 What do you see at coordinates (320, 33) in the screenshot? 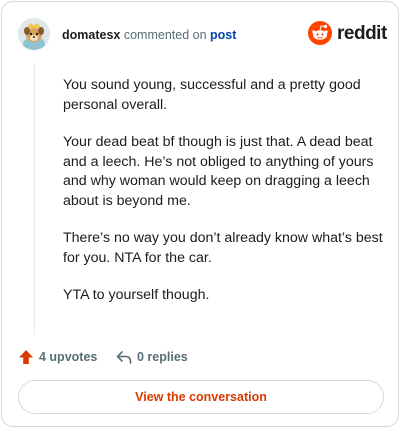
I see `reddit-alien-icon` at bounding box center [320, 33].